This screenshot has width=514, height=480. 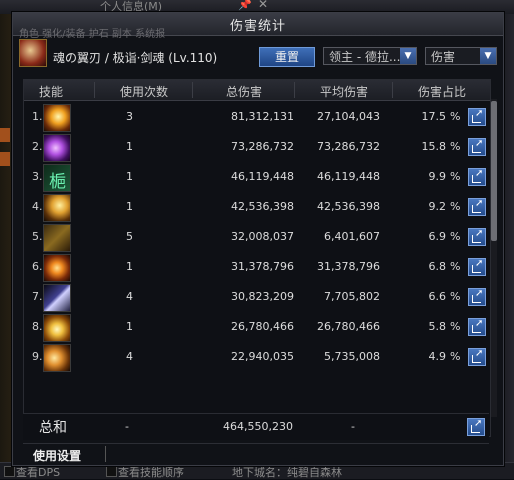 What do you see at coordinates (262, 356) in the screenshot?
I see `row-total-damage: 22,940,035` at bounding box center [262, 356].